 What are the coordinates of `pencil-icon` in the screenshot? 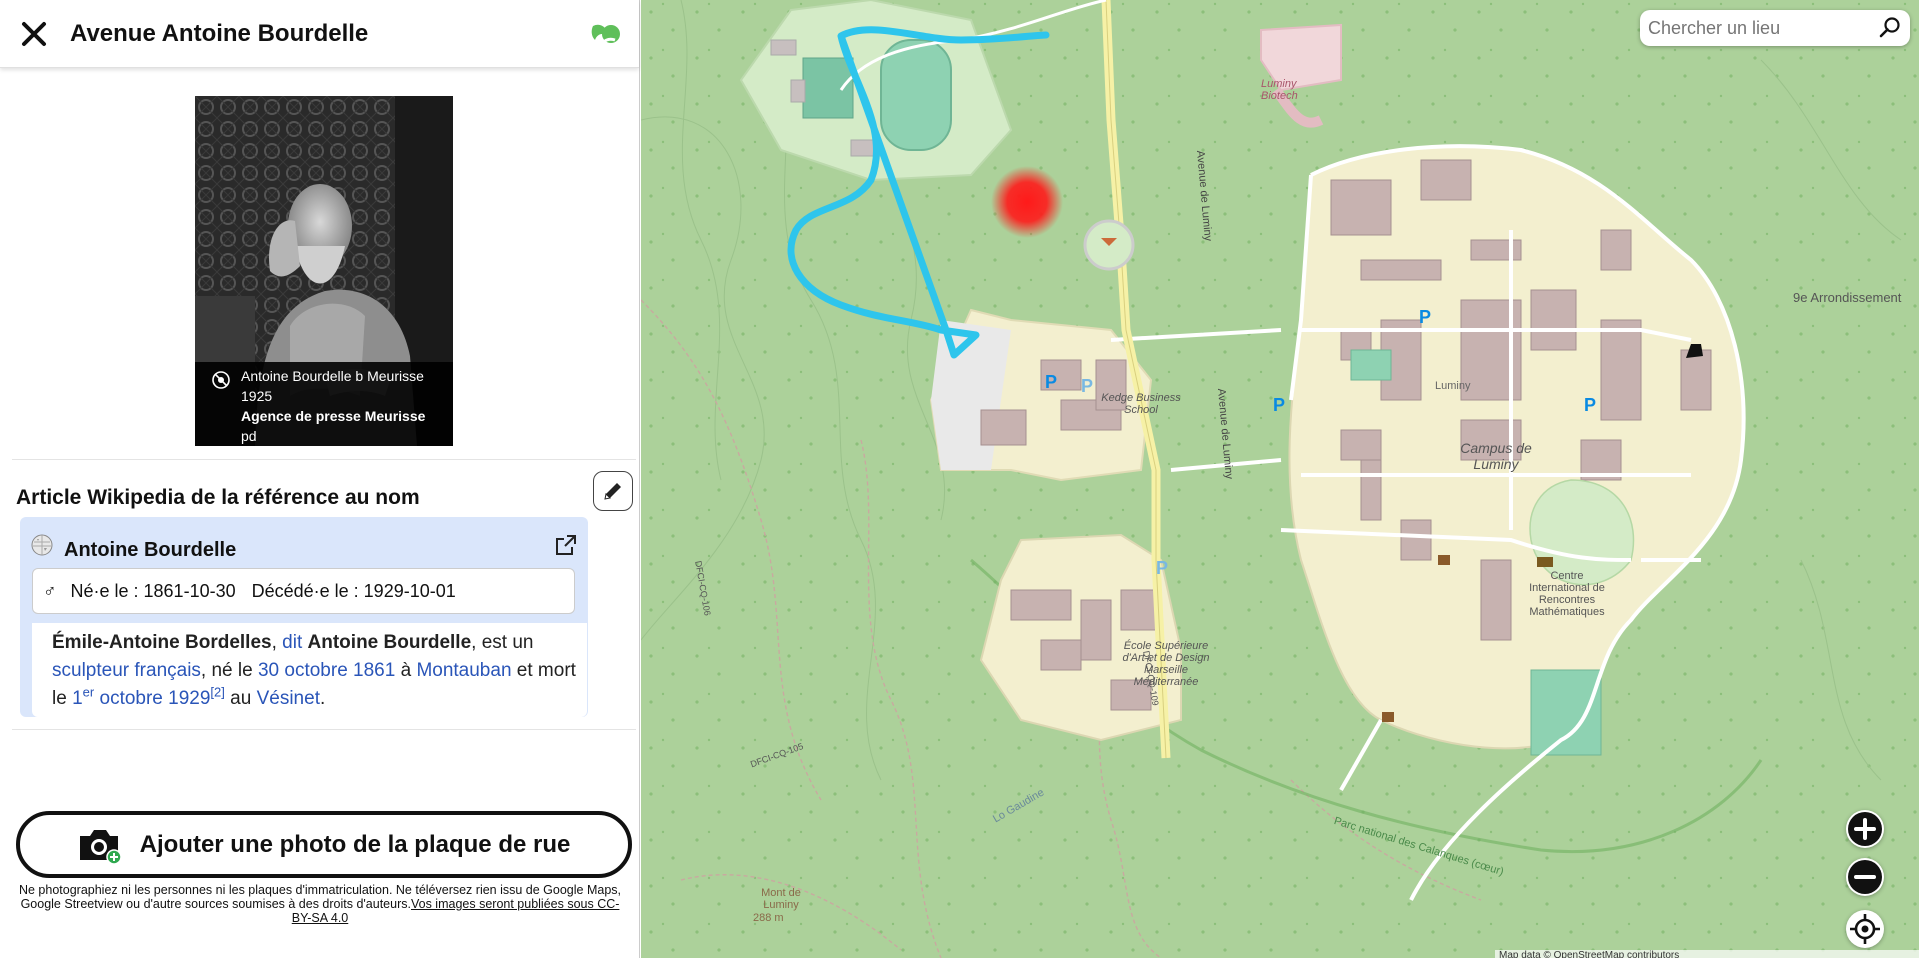 It's located at (612, 491).